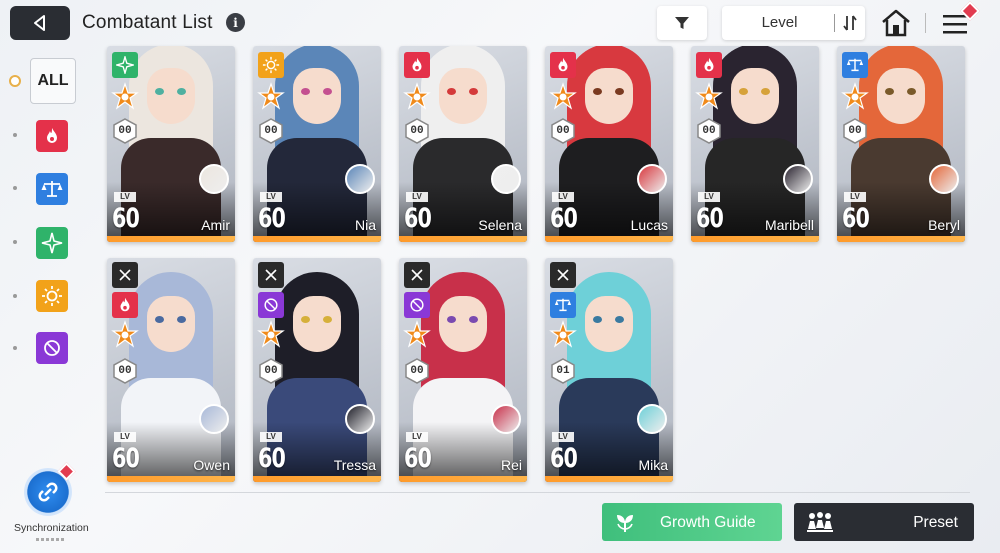 This screenshot has width=1000, height=553. What do you see at coordinates (235, 22) in the screenshot?
I see `info-icon: i` at bounding box center [235, 22].